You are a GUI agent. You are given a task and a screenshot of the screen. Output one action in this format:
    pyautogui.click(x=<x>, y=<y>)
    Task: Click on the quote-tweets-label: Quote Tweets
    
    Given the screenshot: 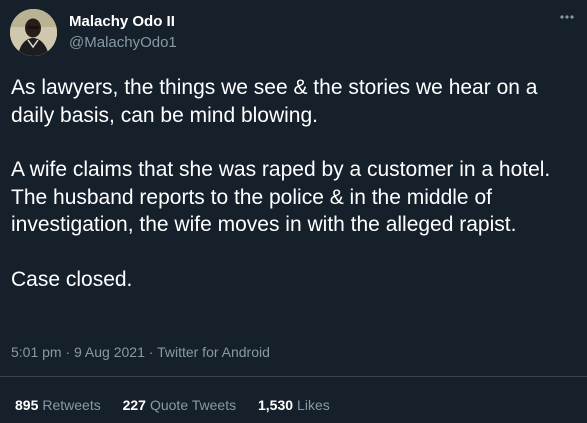 What is the action you would take?
    pyautogui.click(x=193, y=405)
    